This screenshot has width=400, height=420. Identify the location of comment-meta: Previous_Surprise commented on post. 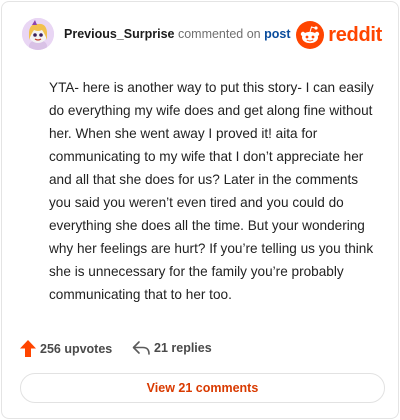
(177, 34).